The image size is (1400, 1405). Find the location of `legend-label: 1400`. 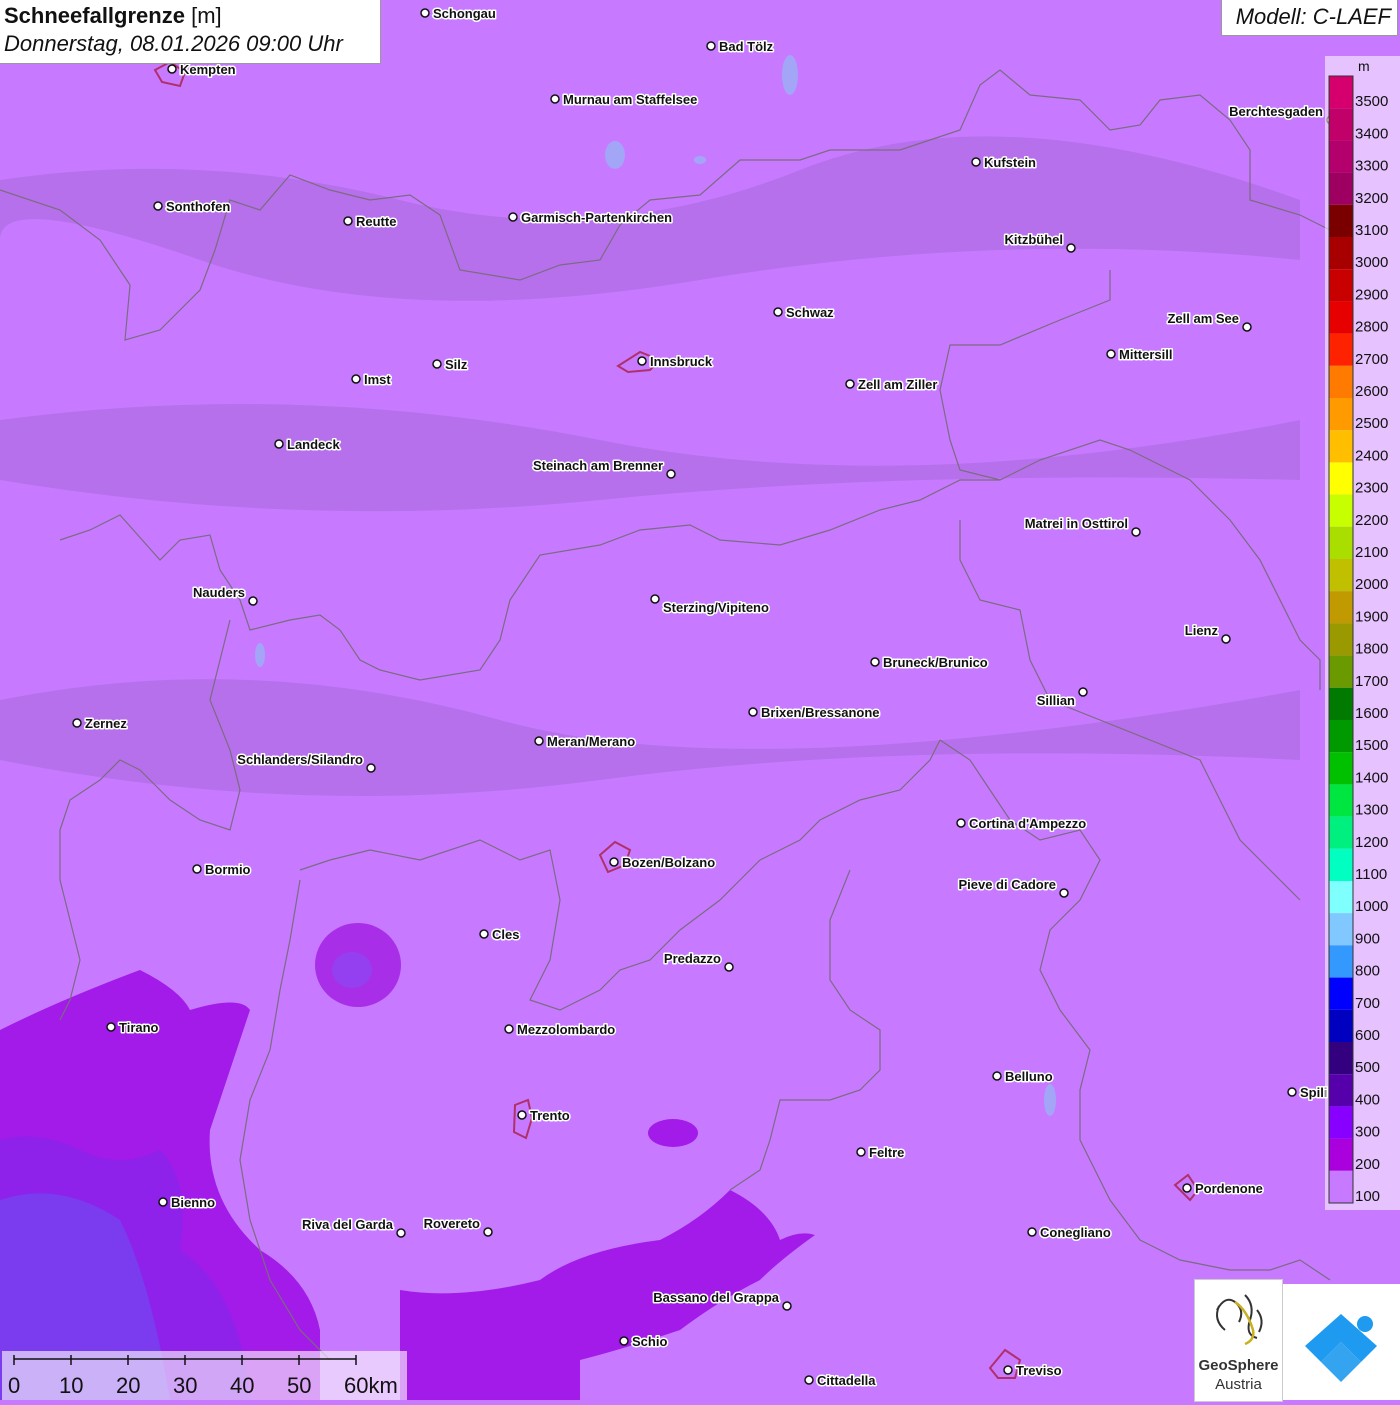

legend-label: 1400 is located at coordinates (1371, 777).